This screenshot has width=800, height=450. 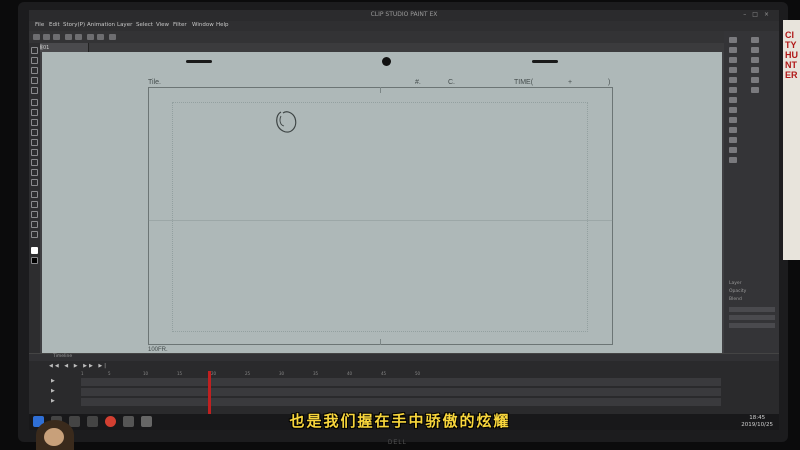 I want to click on menu-window: Window, so click(x=203, y=25).